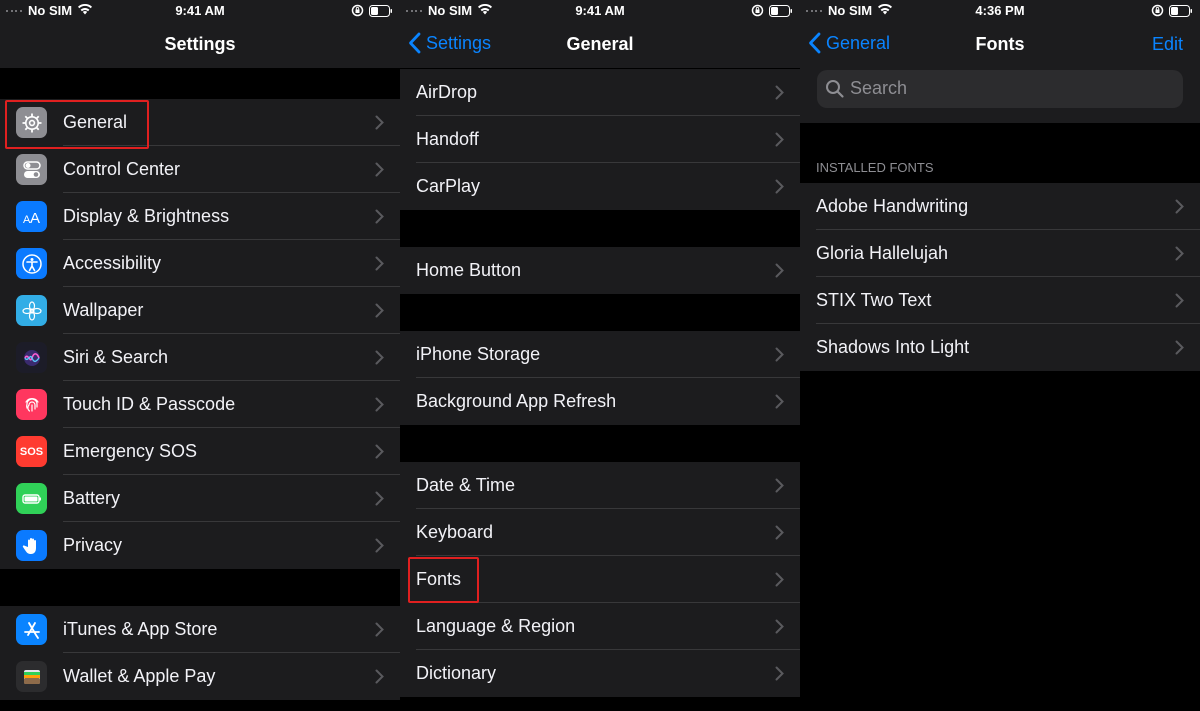 The height and width of the screenshot is (711, 1200). Describe the element at coordinates (200, 451) in the screenshot. I see `settings-row-emergency-sos: SOS Emergency SOS` at that location.